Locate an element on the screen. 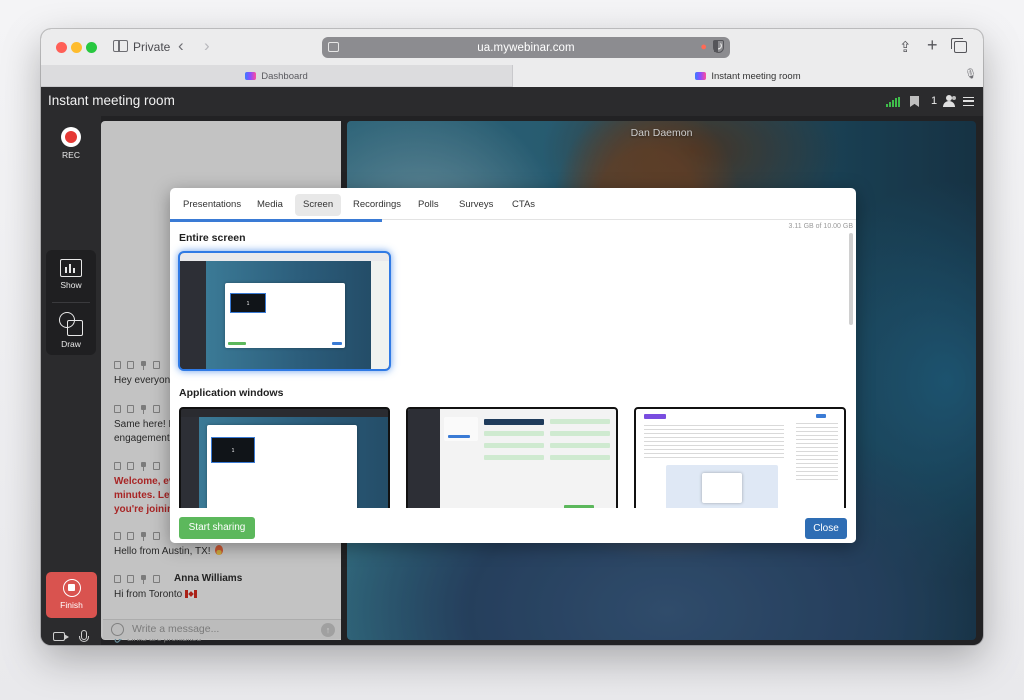  microphone-in-use-icon: ● is located at coordinates (703, 47).